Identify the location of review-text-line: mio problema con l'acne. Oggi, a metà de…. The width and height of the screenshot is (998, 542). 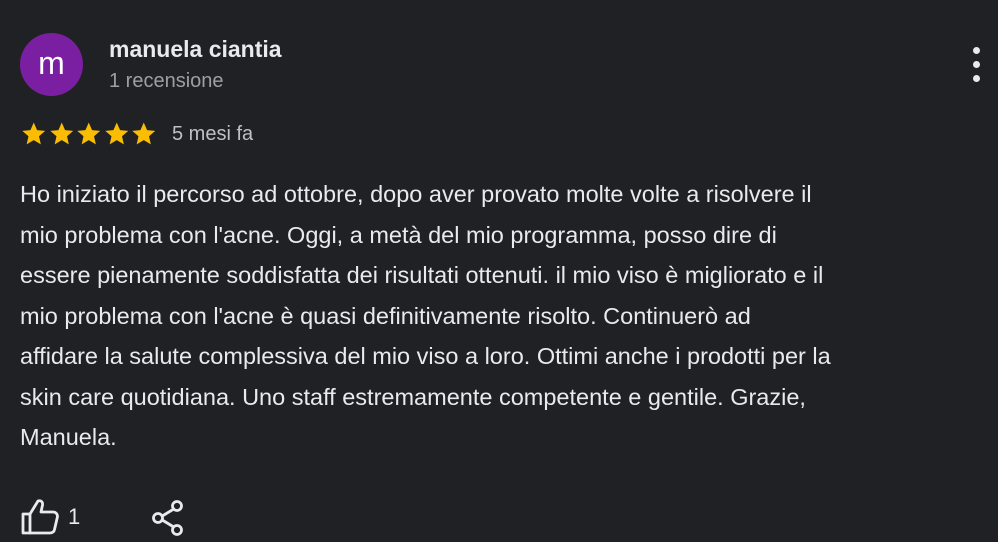
(398, 234).